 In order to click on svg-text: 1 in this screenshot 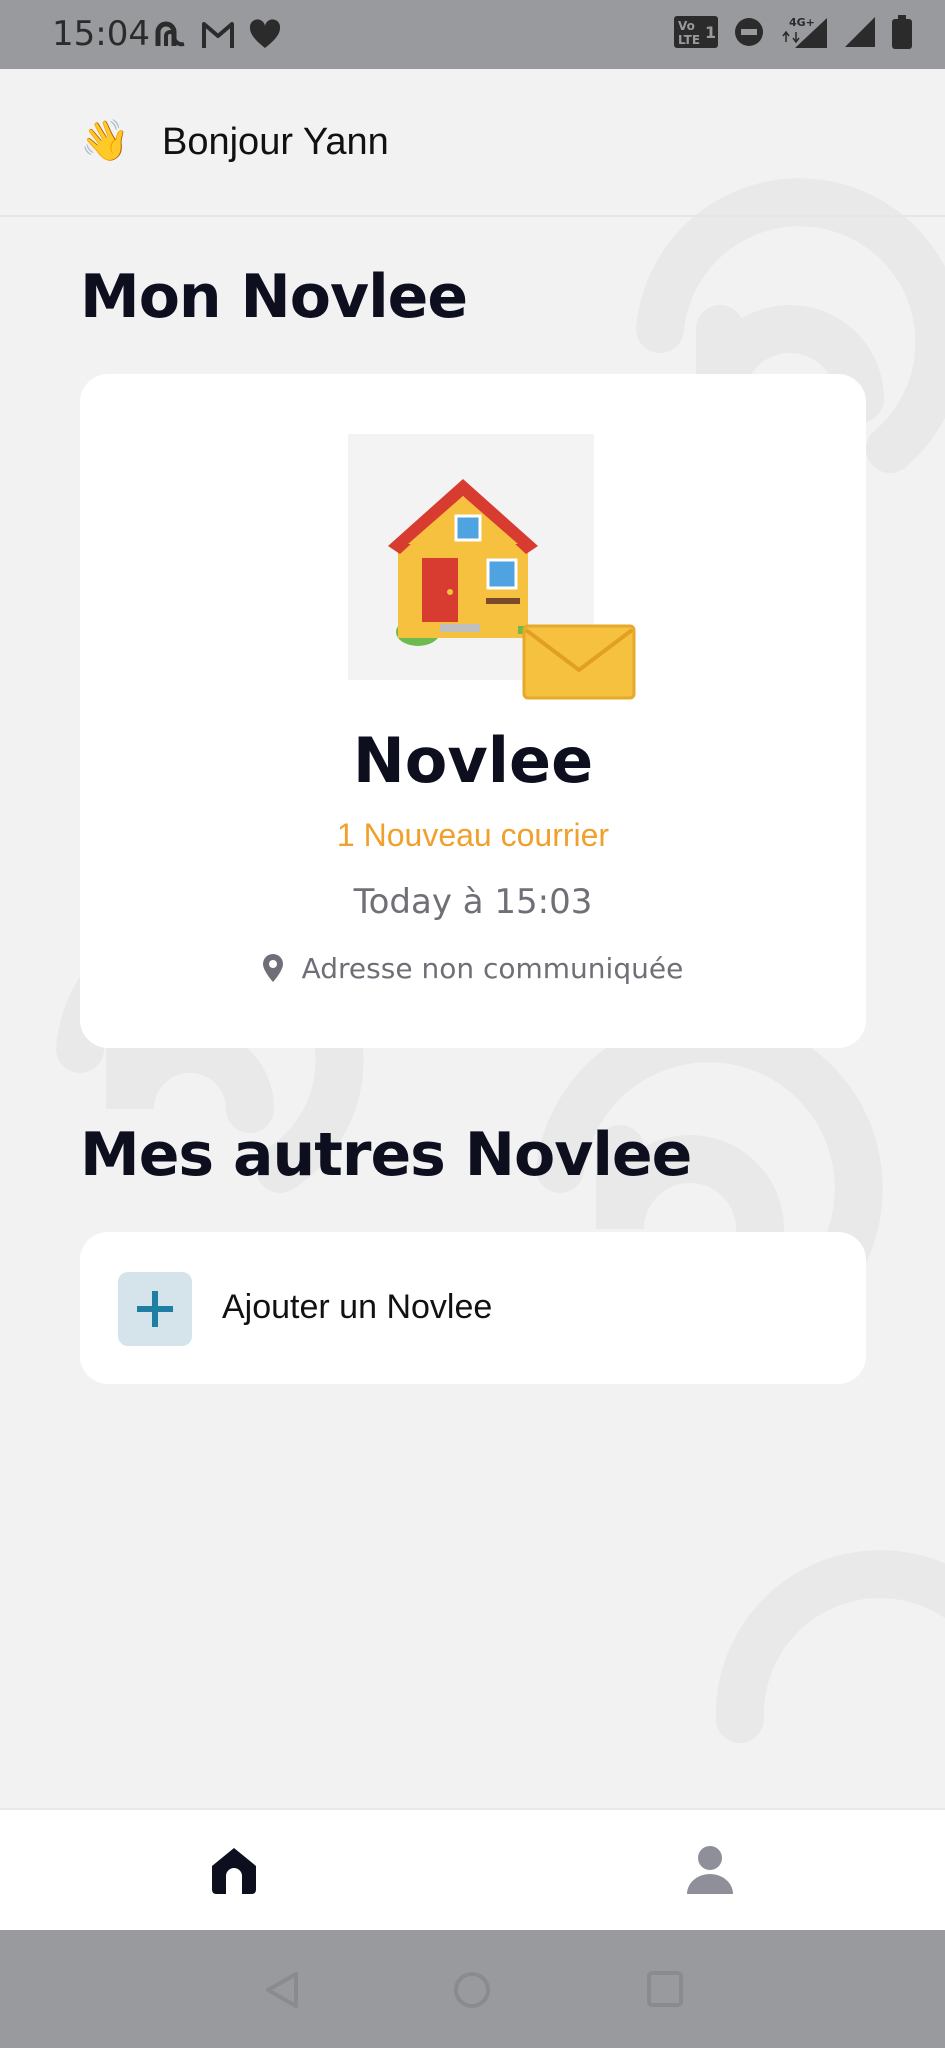, I will do `click(710, 32)`.